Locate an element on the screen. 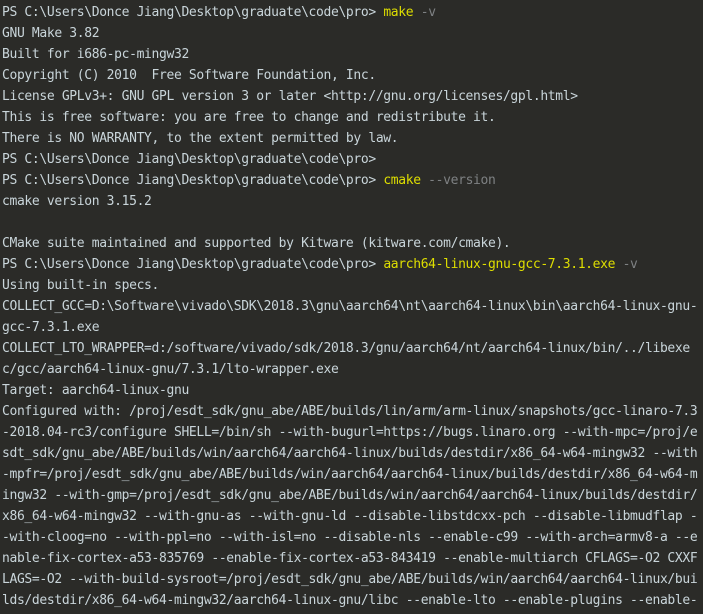 The width and height of the screenshot is (703, 614). output-line: Built for i686-pc-mingw32 is located at coordinates (352, 54).